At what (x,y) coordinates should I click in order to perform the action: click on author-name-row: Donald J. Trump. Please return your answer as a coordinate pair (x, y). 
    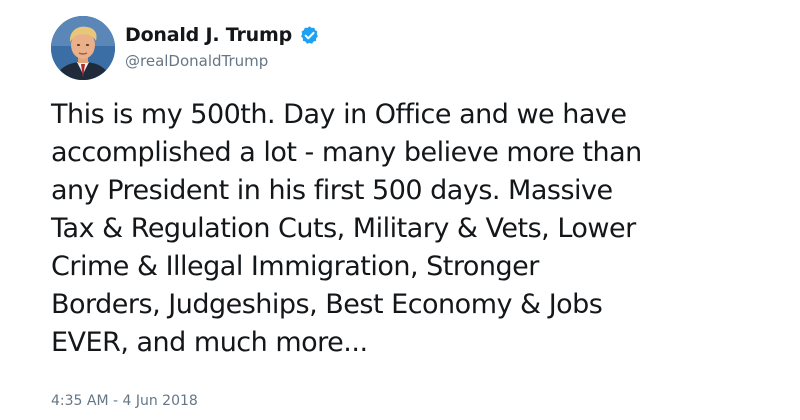
    Looking at the image, I should click on (222, 35).